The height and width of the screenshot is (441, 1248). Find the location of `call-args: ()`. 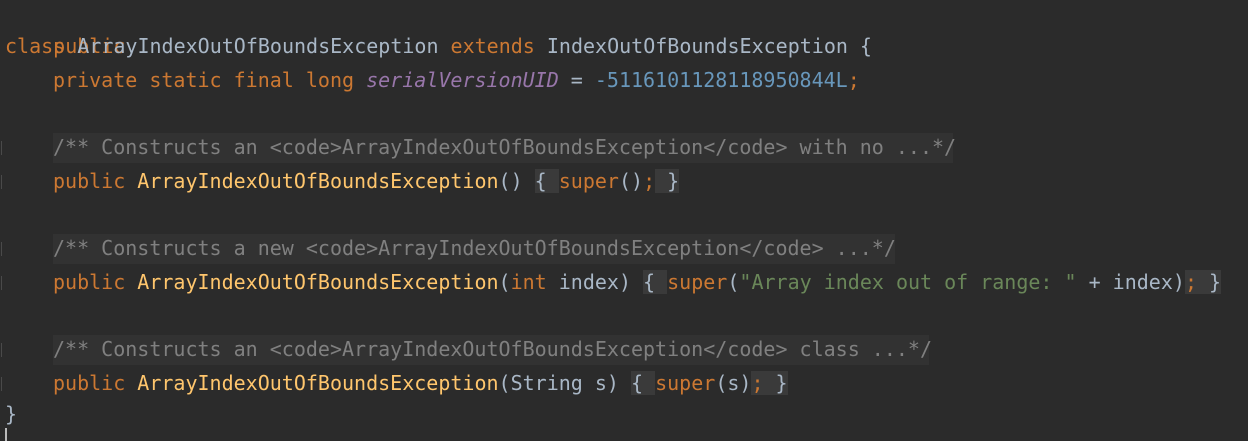

call-args: () is located at coordinates (631, 181).